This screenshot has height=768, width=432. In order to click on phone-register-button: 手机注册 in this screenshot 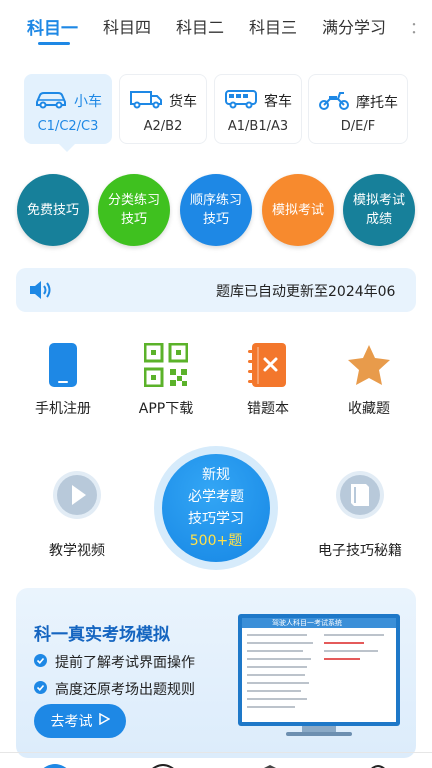, I will do `click(63, 379)`.